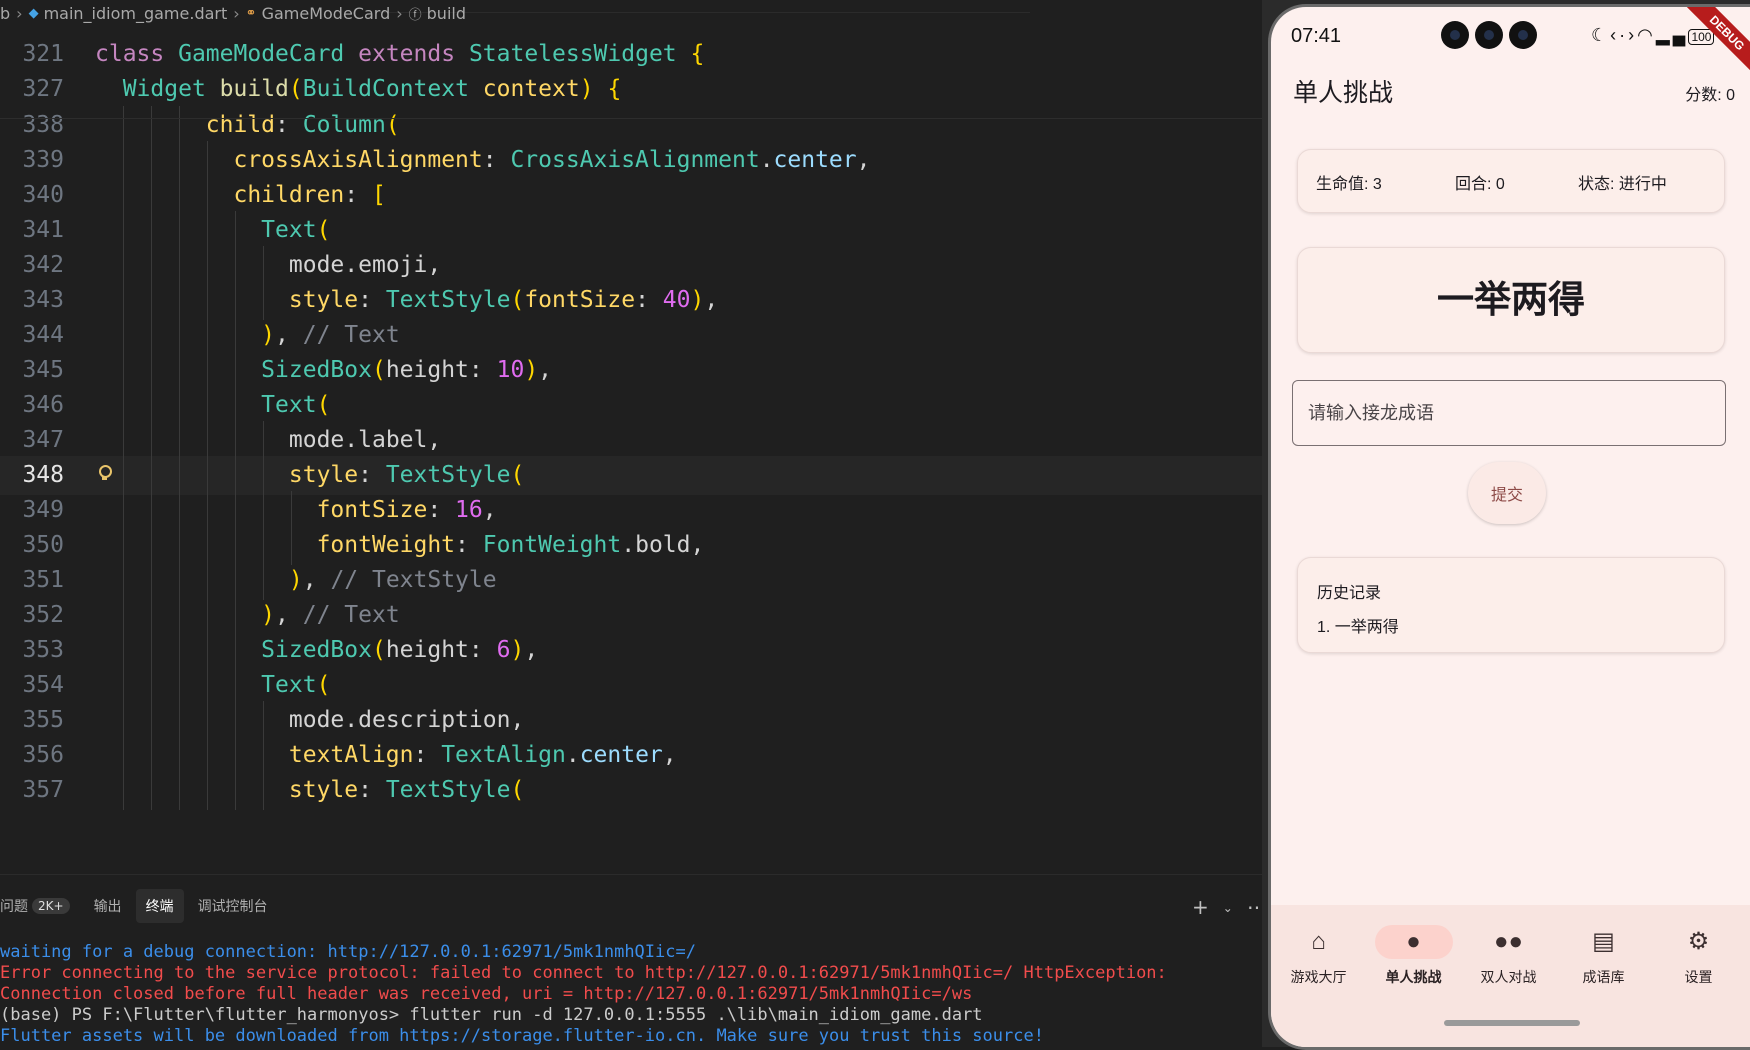  I want to click on chevron-down-icon: ⌄, so click(1228, 908).